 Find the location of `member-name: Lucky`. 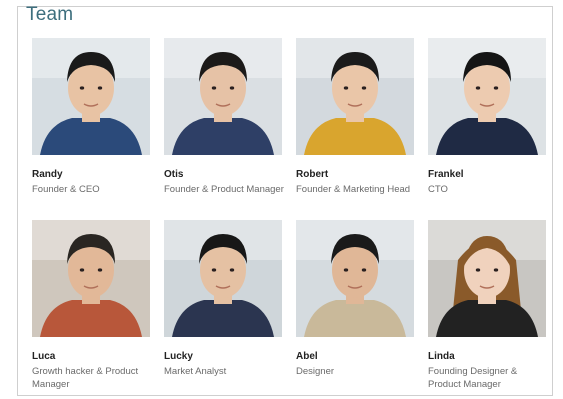

member-name: Lucky is located at coordinates (178, 356).